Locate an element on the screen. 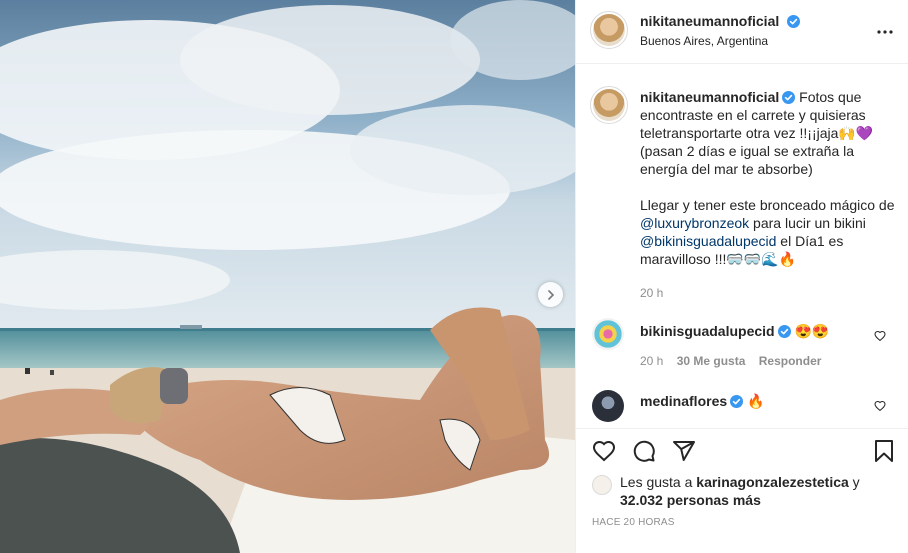 The height and width of the screenshot is (553, 908). comment-username: bikinisguadalupecid is located at coordinates (707, 331).